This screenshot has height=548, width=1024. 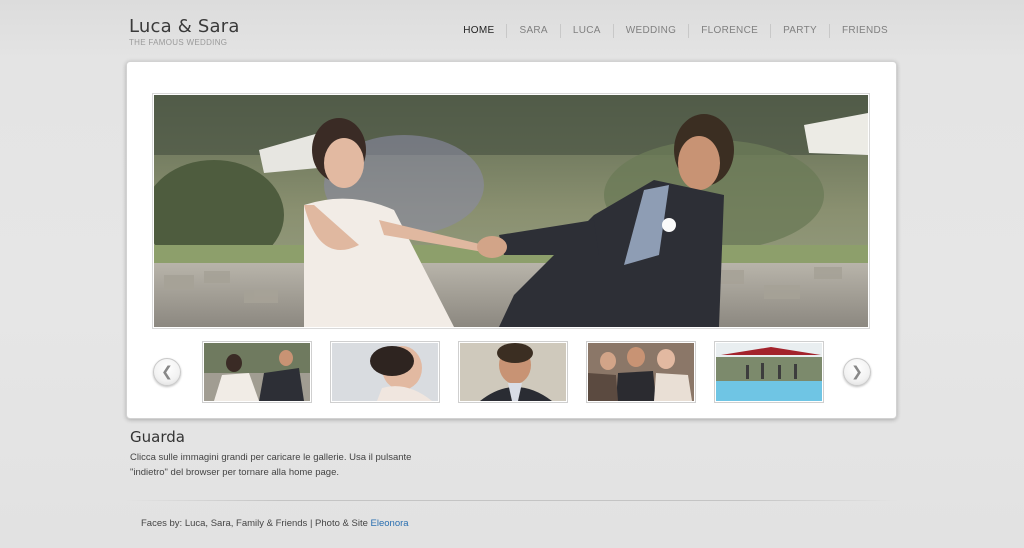 I want to click on slider-next-button: ❯, so click(x=857, y=372).